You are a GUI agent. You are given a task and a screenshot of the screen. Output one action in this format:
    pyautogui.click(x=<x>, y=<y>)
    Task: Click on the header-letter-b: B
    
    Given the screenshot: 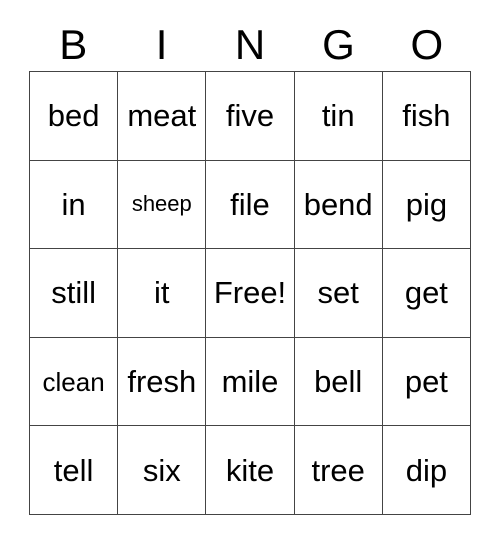 What is the action you would take?
    pyautogui.click(x=73, y=44)
    